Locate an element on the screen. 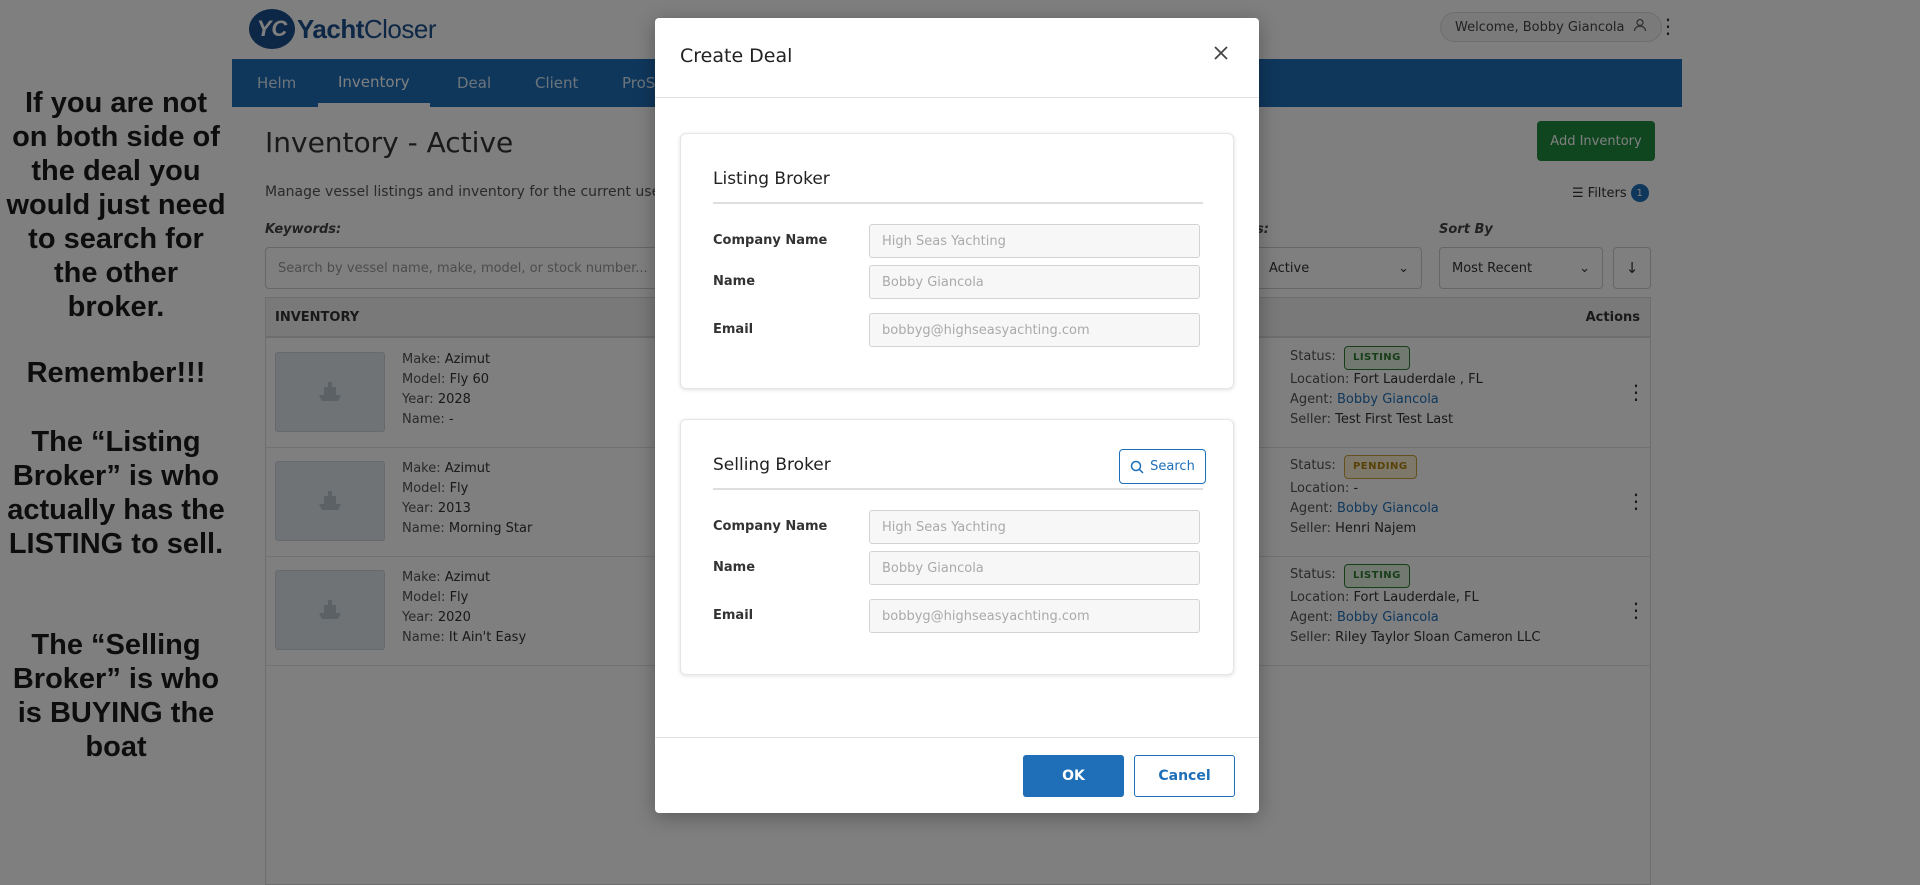 Image resolution: width=1920 pixels, height=885 pixels. selling-company-label: Company Name is located at coordinates (770, 526).